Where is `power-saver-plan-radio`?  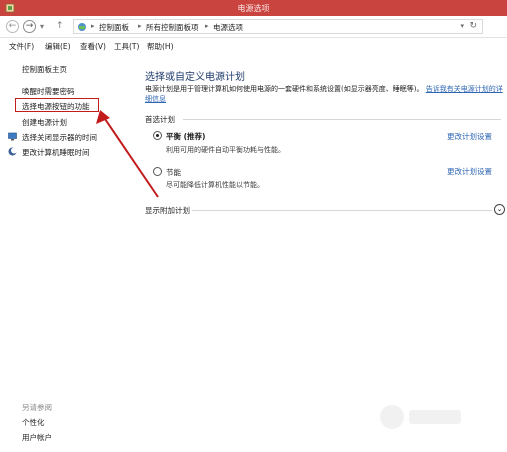
power-saver-plan-radio is located at coordinates (157, 171).